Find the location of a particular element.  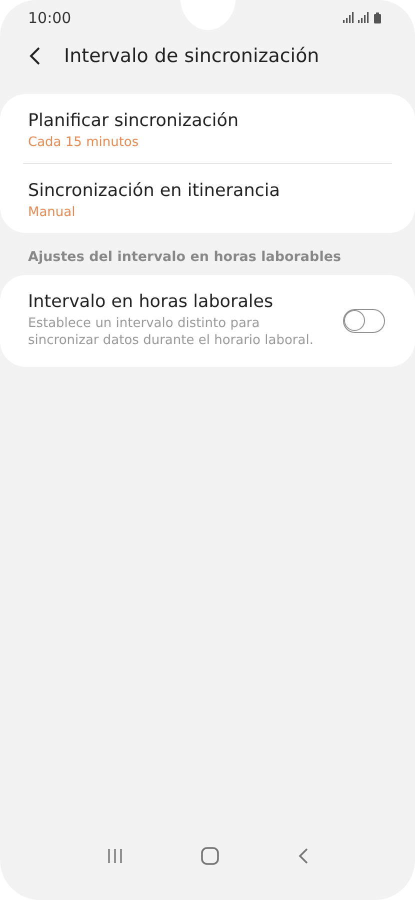

setting-item: Planificar sincronización Cada 15 minutos is located at coordinates (207, 128).